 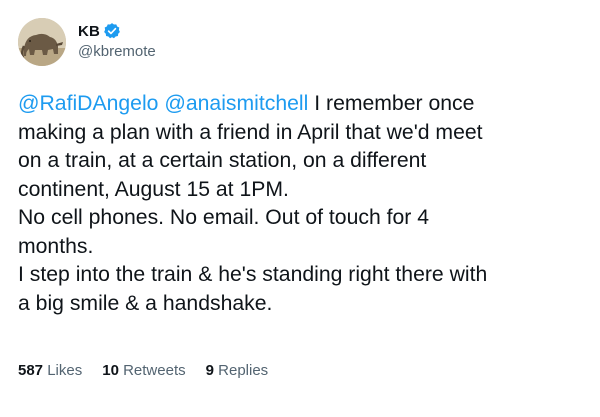 I want to click on retweets-stat: 10 Retweets, so click(x=143, y=370).